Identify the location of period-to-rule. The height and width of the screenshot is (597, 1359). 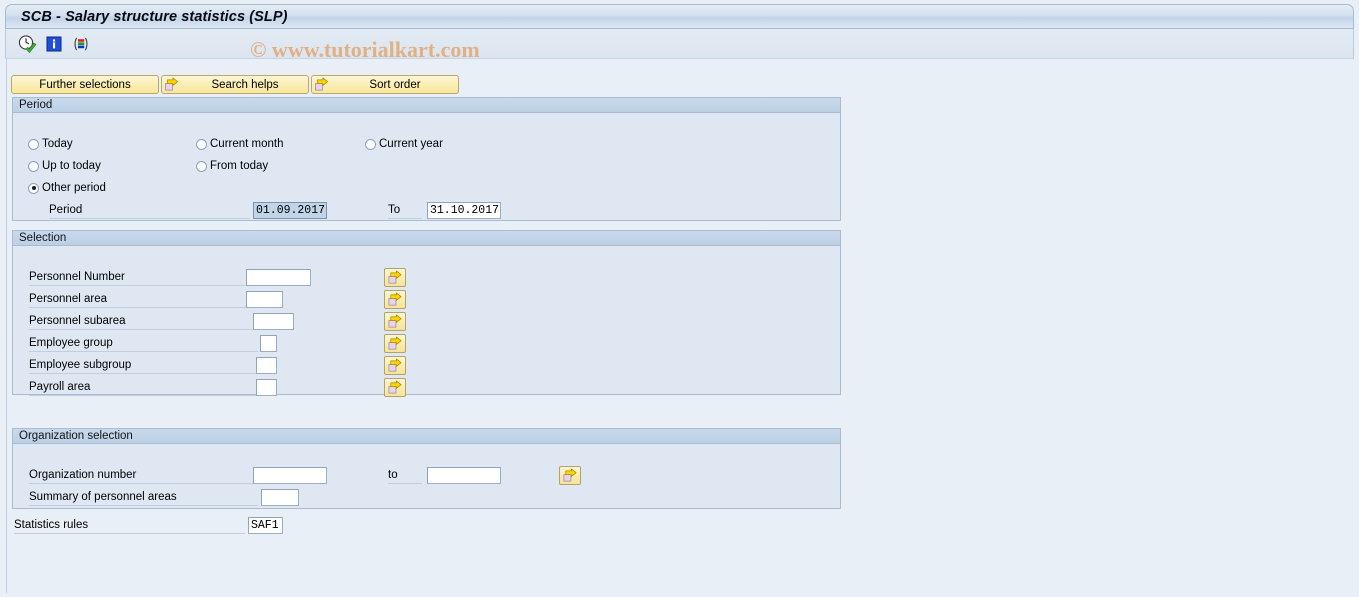
(405, 218).